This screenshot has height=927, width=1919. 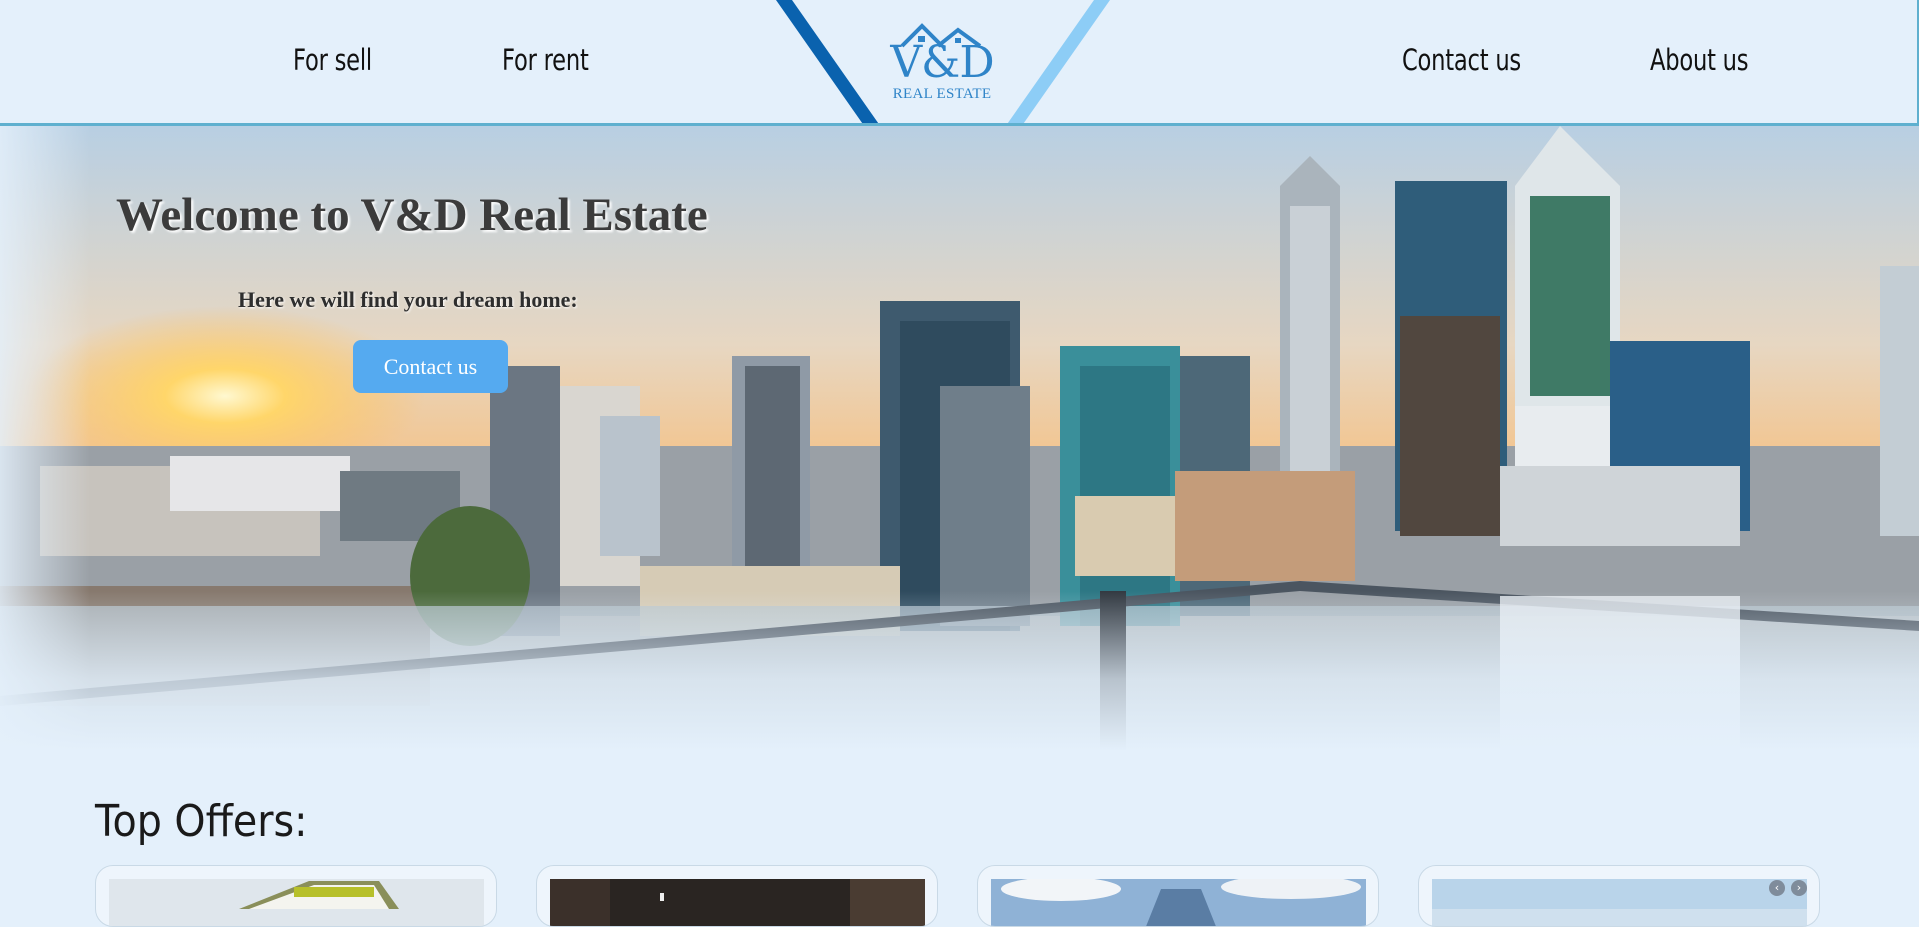 I want to click on hero-subtitle: Here we will find your dream home:, so click(x=408, y=299).